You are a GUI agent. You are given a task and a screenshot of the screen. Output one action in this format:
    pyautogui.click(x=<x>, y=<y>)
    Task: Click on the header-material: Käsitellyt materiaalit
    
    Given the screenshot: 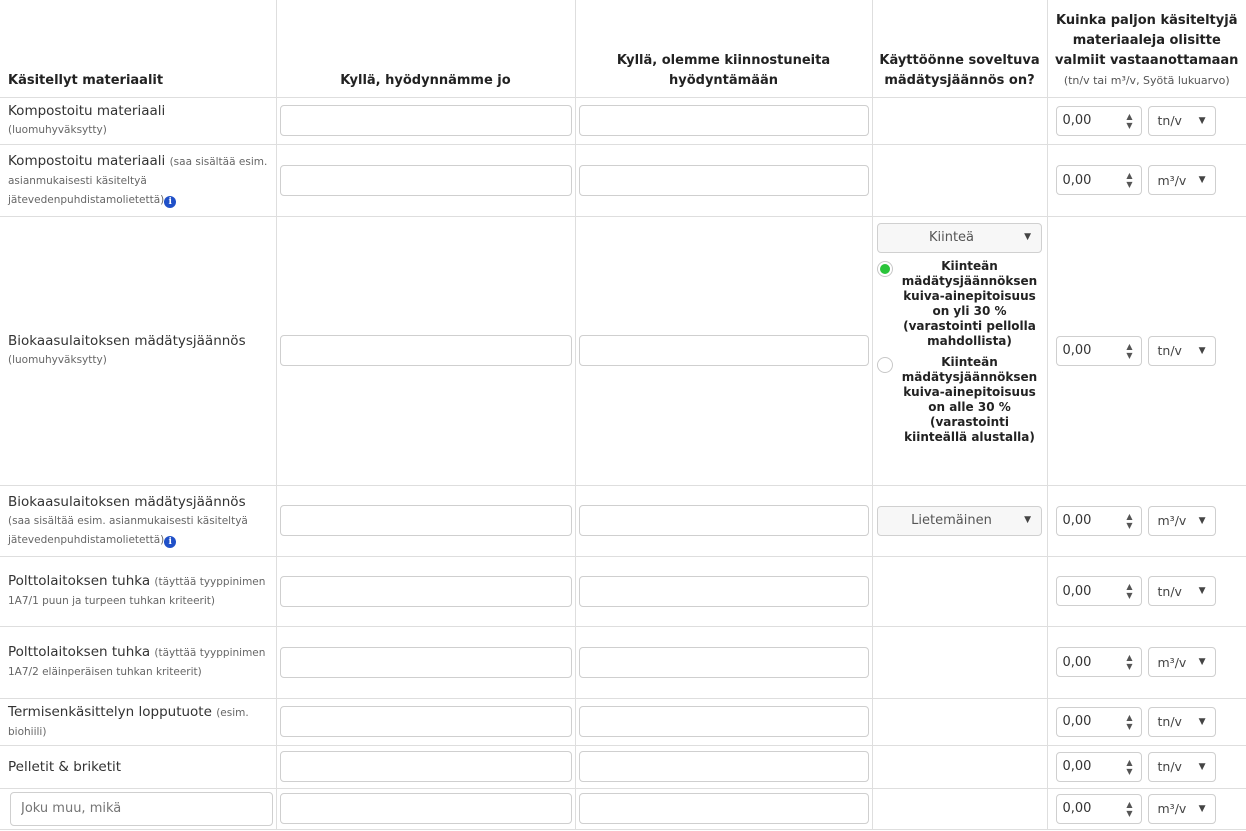 What is the action you would take?
    pyautogui.click(x=138, y=49)
    